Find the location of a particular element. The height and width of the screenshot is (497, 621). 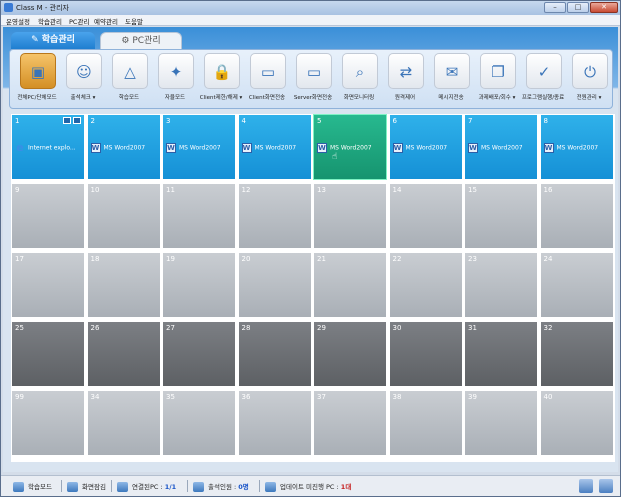

menu-item-reservation: 예약관리 is located at coordinates (106, 21).